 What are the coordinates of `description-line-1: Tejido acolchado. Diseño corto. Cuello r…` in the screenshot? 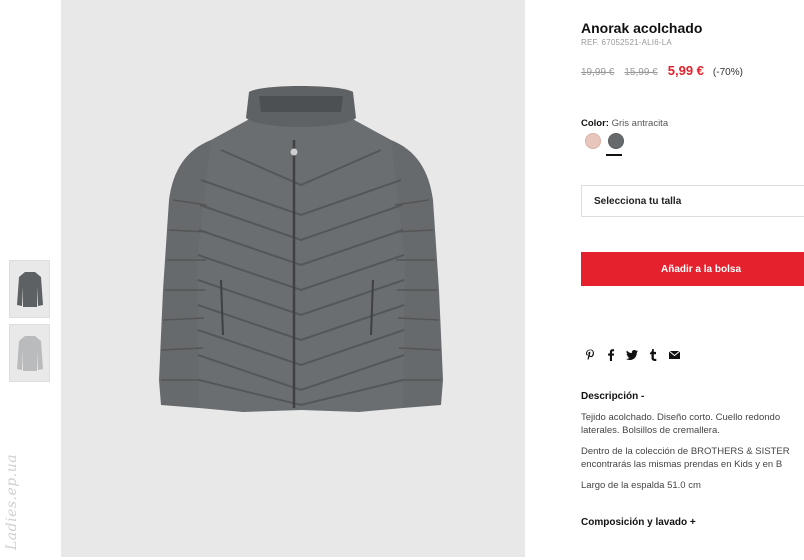 It's located at (681, 417).